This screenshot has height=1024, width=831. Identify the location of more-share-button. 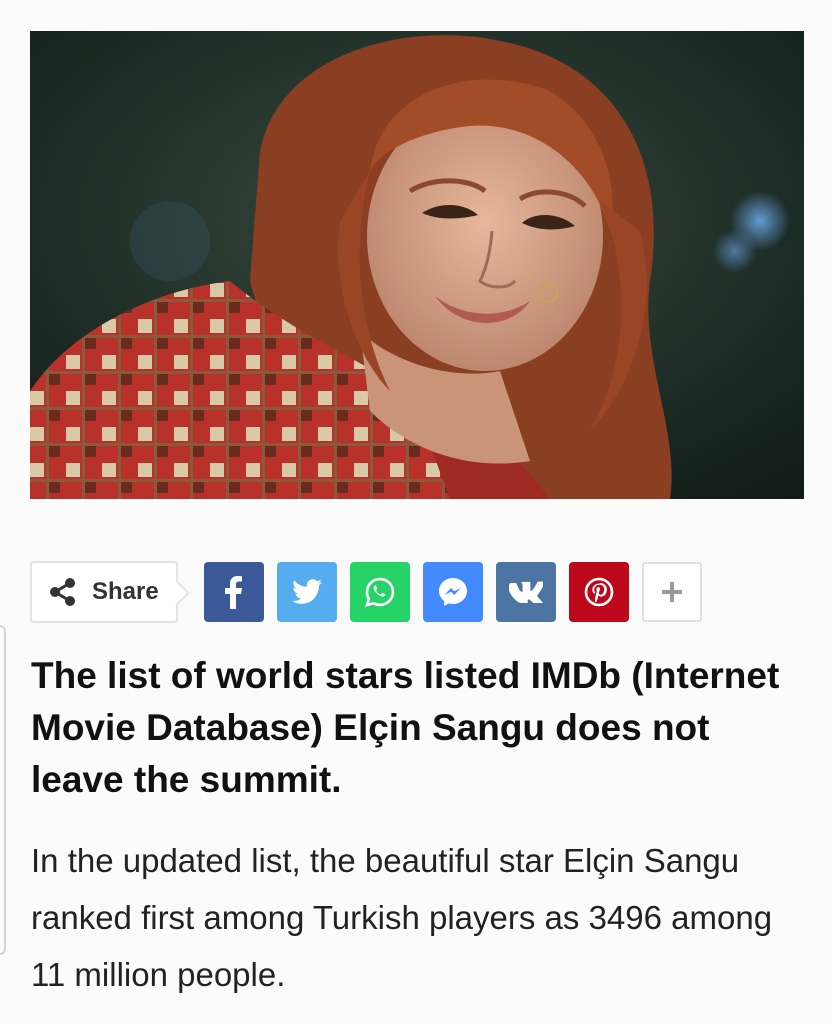
(672, 592).